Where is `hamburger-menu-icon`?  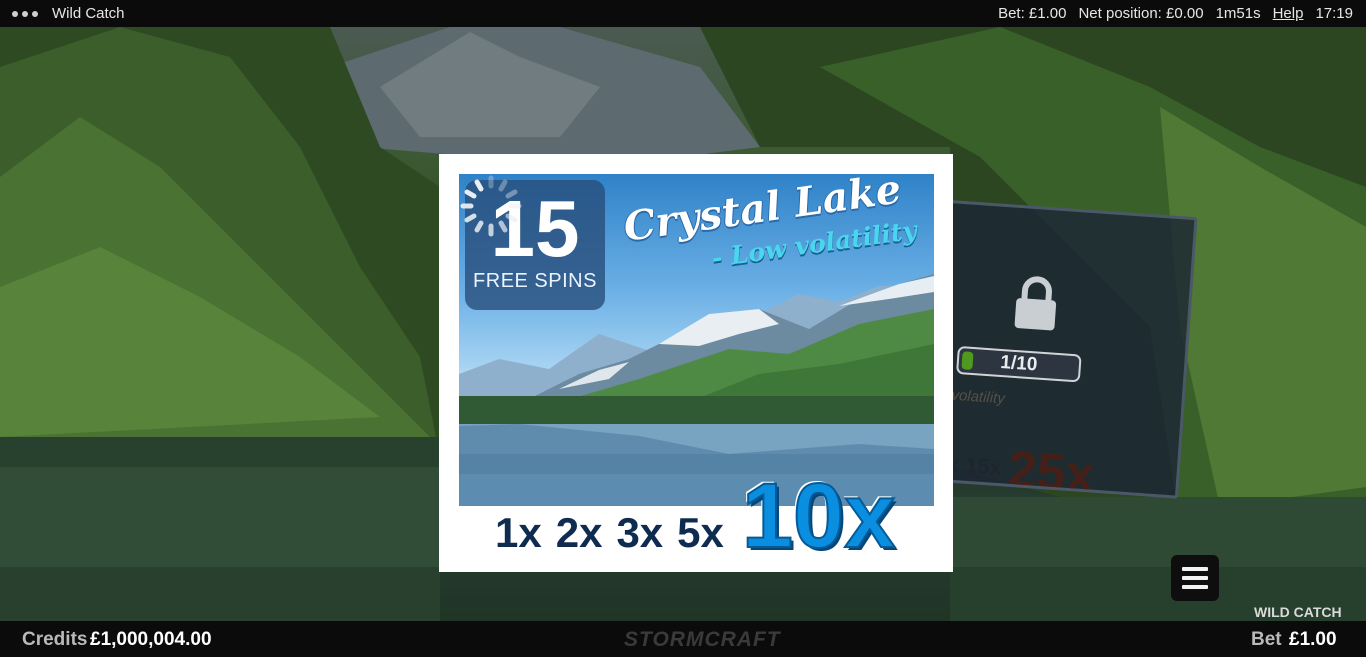
hamburger-menu-icon is located at coordinates (1195, 578).